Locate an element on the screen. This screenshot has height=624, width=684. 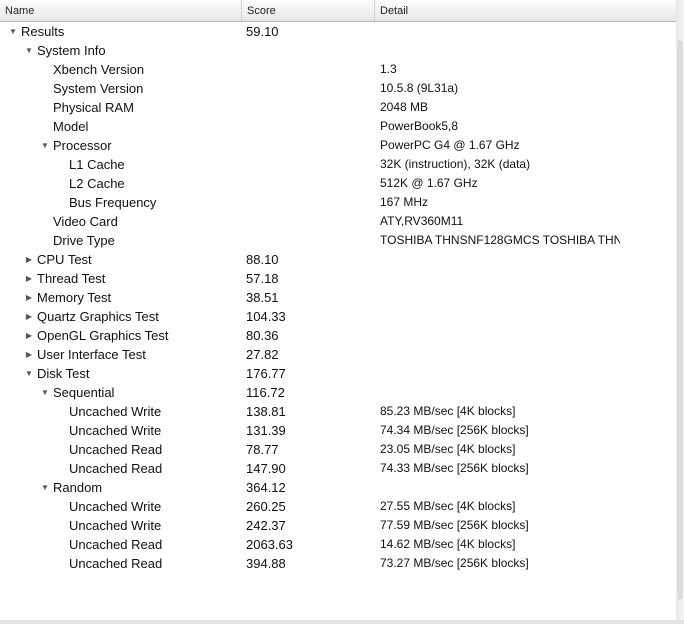
outline-row: L1 Cache 32K (instruction), 32K (data) is located at coordinates (338, 164).